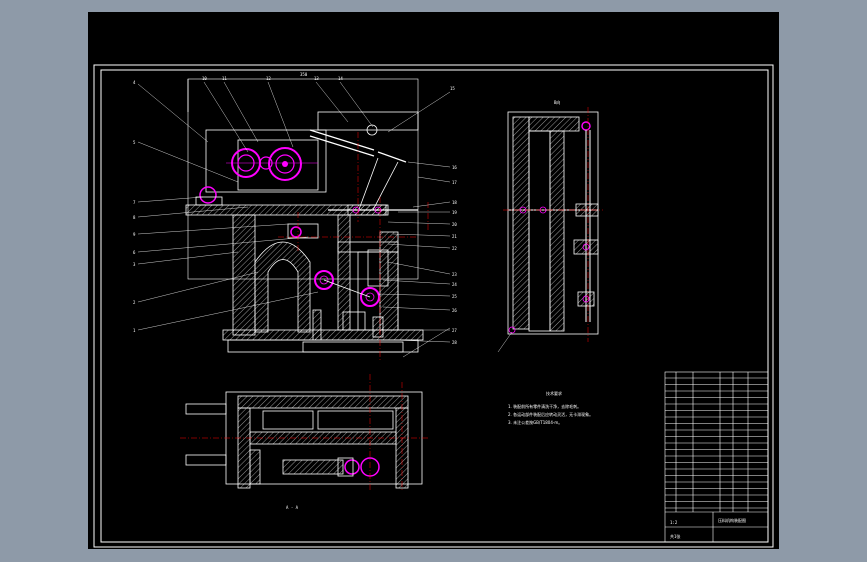 The image size is (867, 562). I want to click on main-front-view, so click(304, 215).